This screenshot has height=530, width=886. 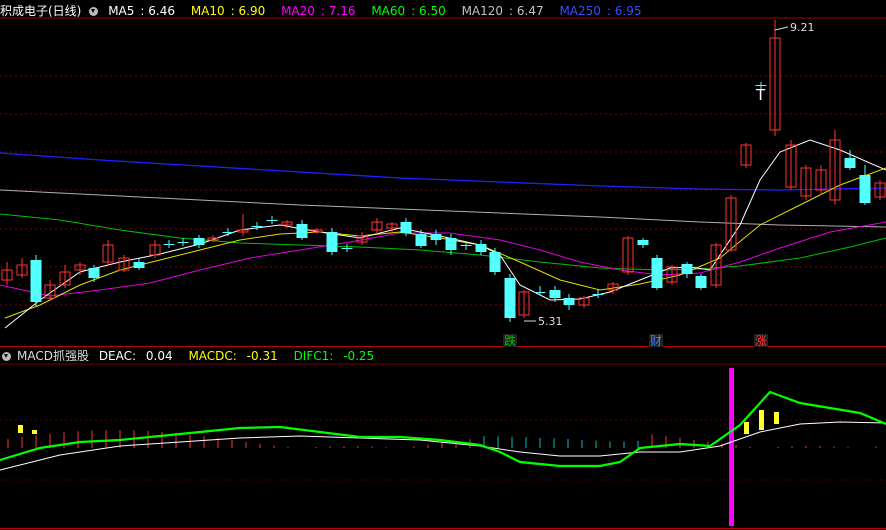 What do you see at coordinates (600, 11) in the screenshot?
I see `ma250-label: MA250: 6.95` at bounding box center [600, 11].